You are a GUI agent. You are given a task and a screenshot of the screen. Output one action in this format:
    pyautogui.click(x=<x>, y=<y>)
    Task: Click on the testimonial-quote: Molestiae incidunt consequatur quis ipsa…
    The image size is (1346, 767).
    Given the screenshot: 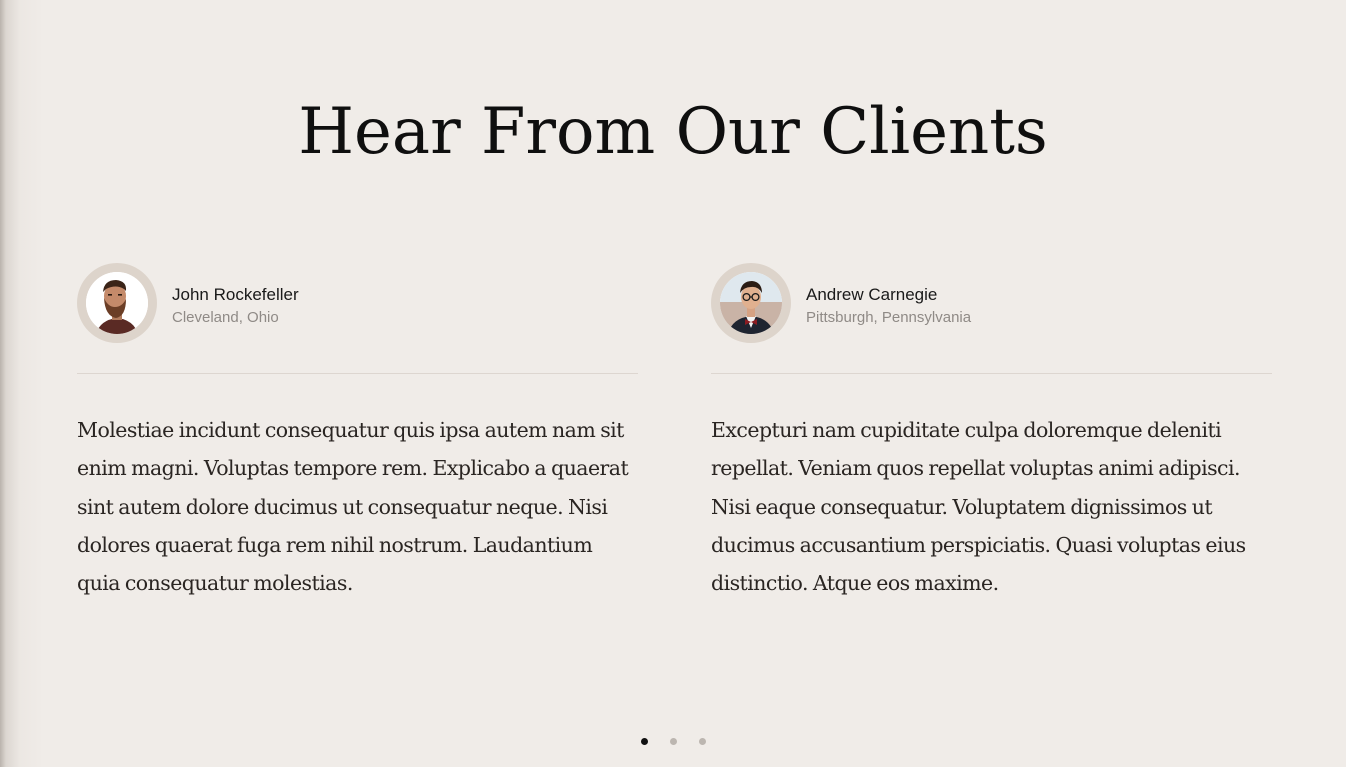 What is the action you would take?
    pyautogui.click(x=353, y=507)
    